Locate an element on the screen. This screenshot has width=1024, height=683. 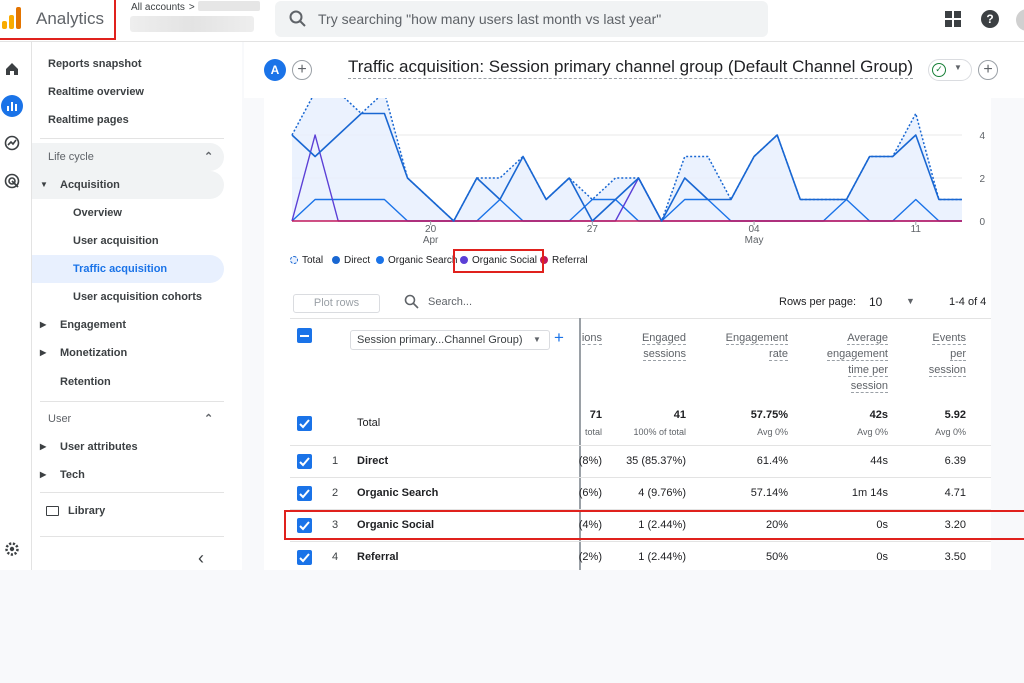
nav-tech: ▶ Tech is located at coordinates (128, 475).